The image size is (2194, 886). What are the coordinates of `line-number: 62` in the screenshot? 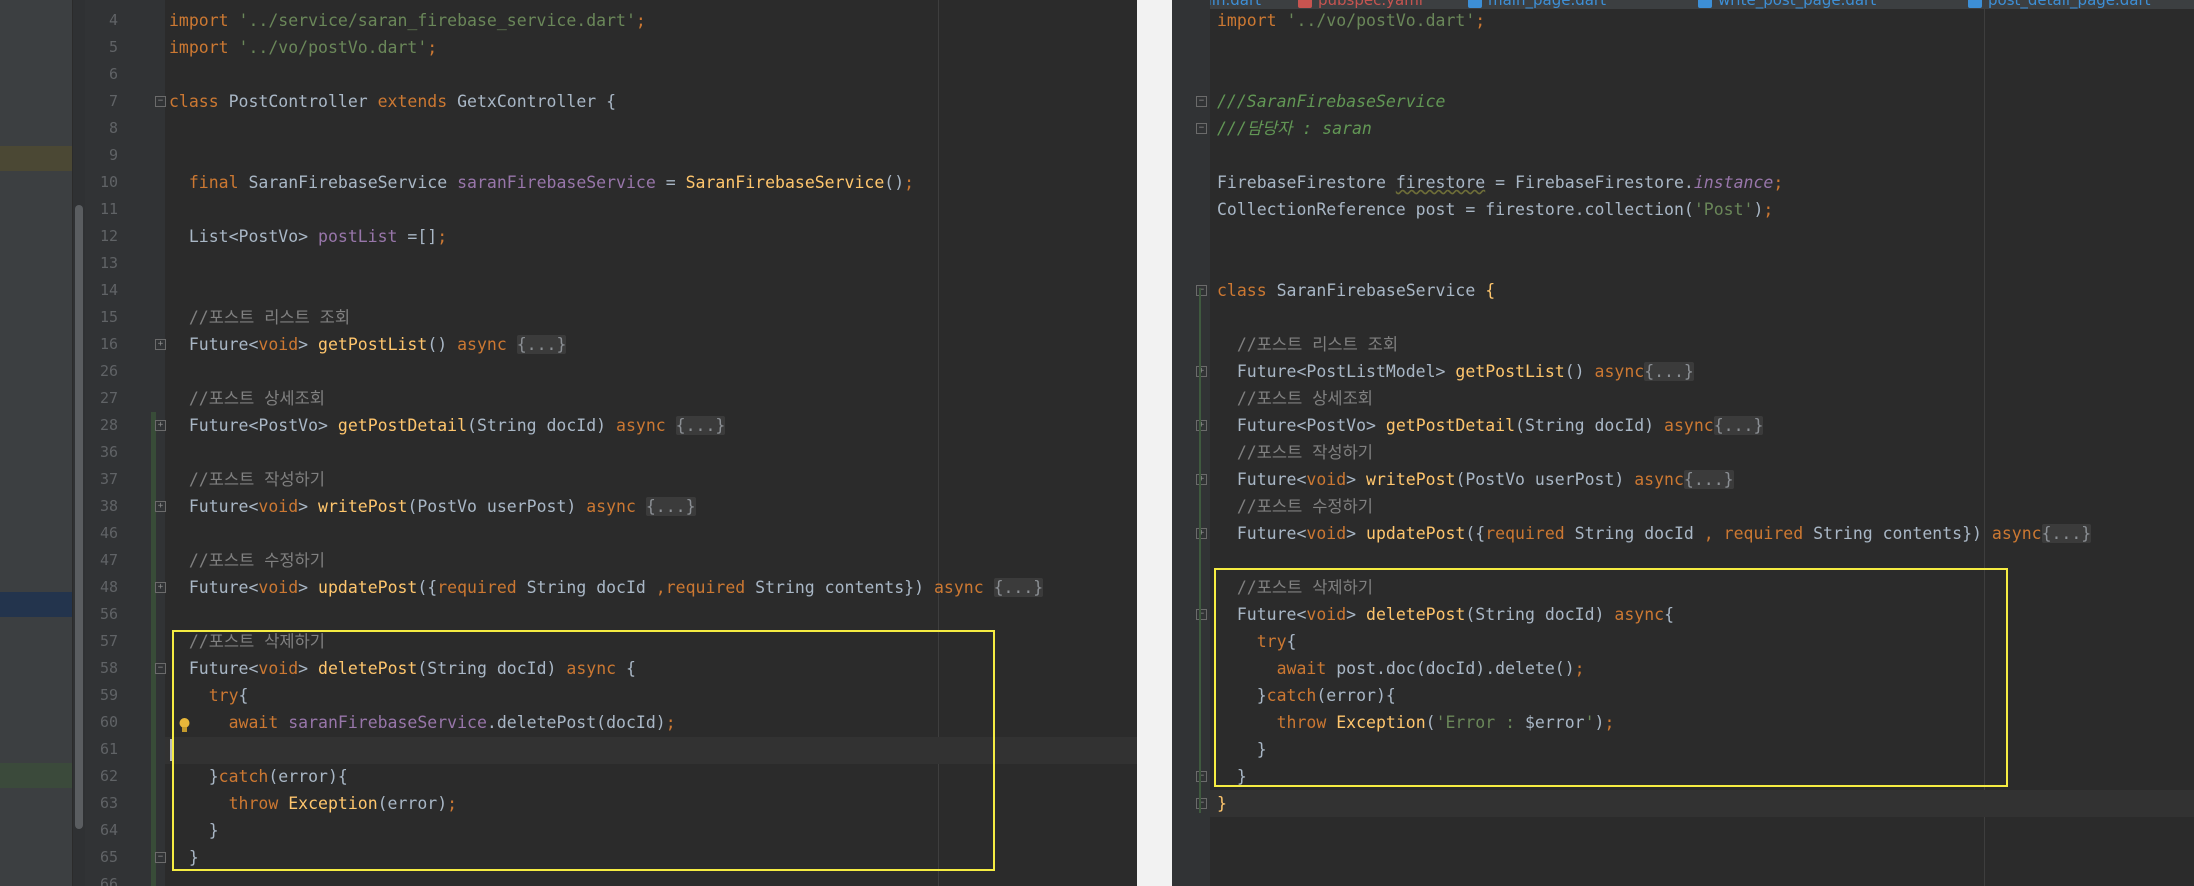 It's located at (108, 775).